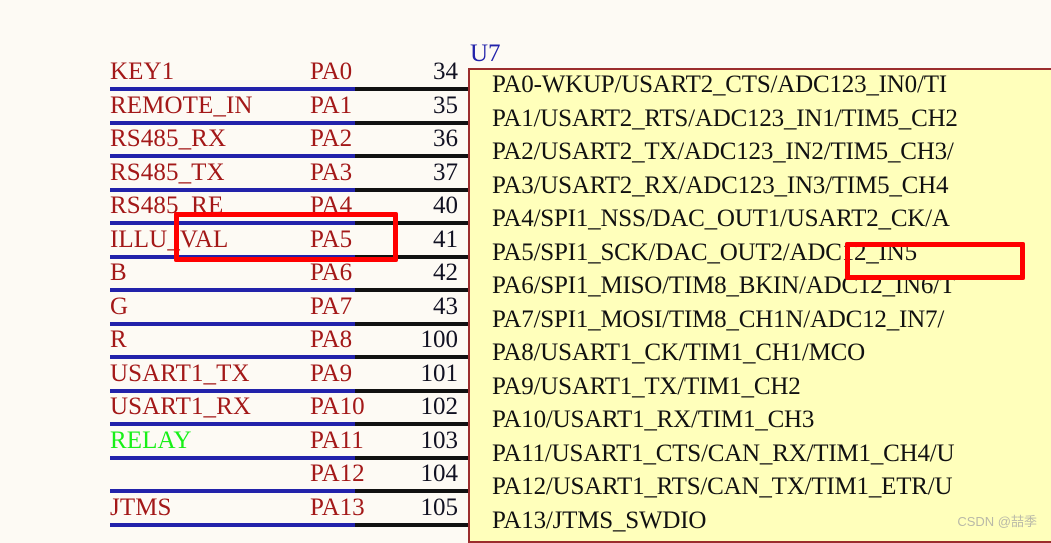 This screenshot has height=543, width=1051. Describe the element at coordinates (413, 173) in the screenshot. I see `pin-number: 37` at that location.